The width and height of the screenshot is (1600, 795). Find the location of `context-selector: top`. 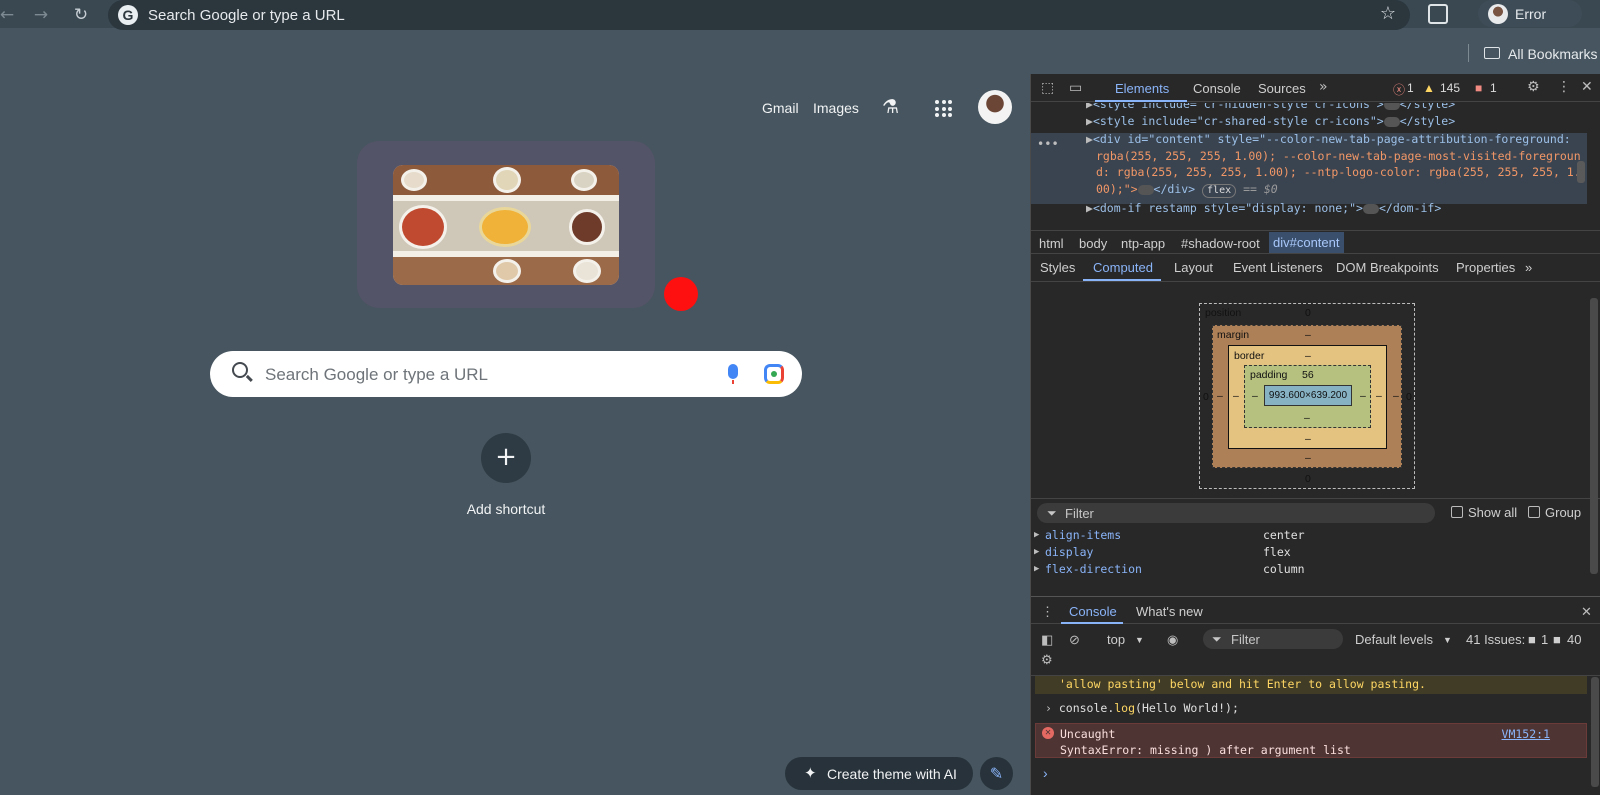

context-selector: top is located at coordinates (1116, 639).